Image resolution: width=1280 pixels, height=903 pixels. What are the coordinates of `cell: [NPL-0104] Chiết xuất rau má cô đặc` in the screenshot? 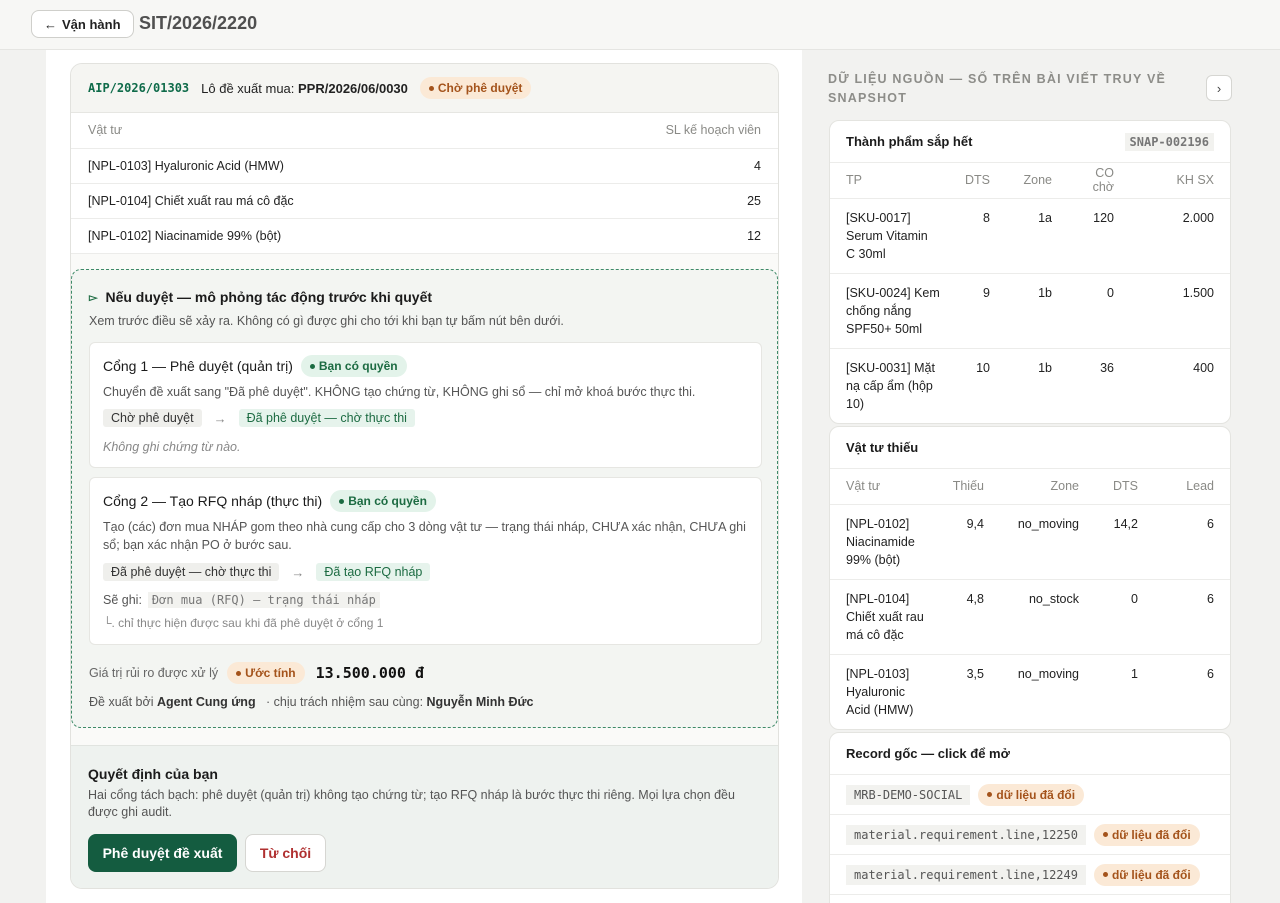 It's located at (888, 617).